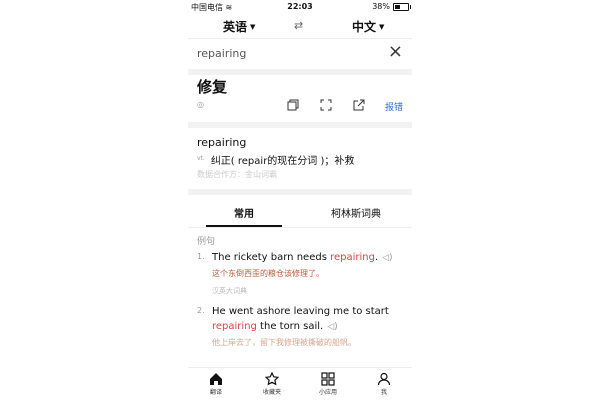 The height and width of the screenshot is (400, 600). Describe the element at coordinates (356, 212) in the screenshot. I see `tab-collins: 柯林斯词典` at that location.